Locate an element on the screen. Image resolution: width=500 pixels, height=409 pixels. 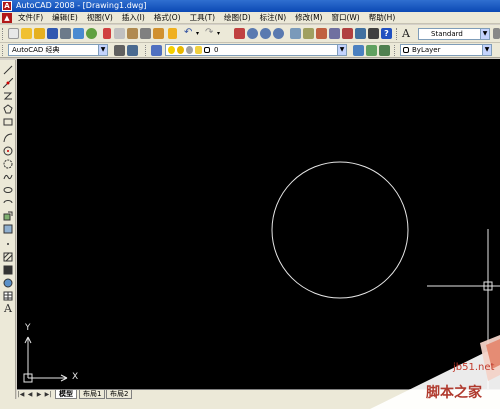
ucs-x-label: X is located at coordinates (75, 377).